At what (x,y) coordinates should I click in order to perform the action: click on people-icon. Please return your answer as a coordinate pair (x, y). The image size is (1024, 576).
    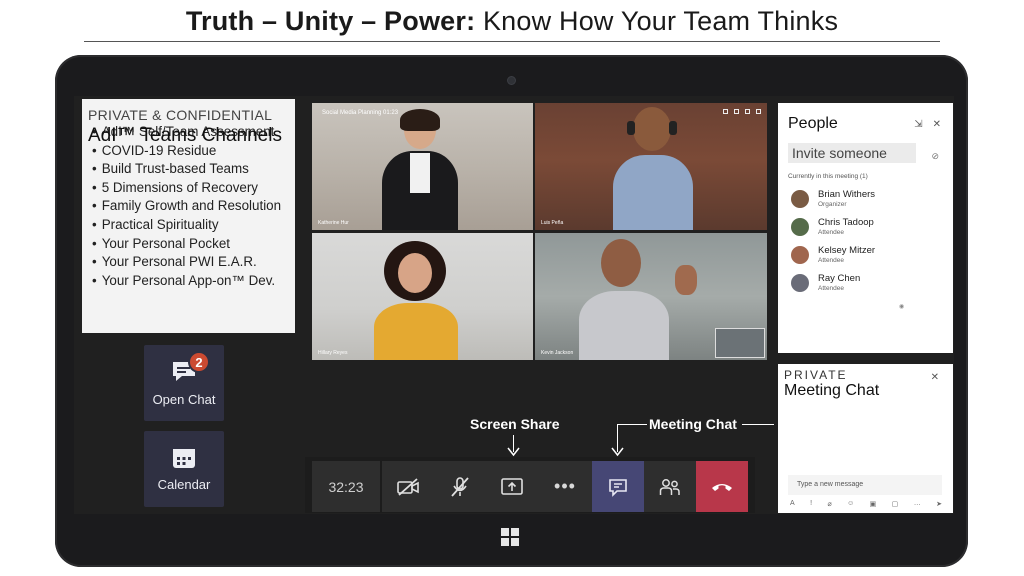
    Looking at the image, I should click on (669, 486).